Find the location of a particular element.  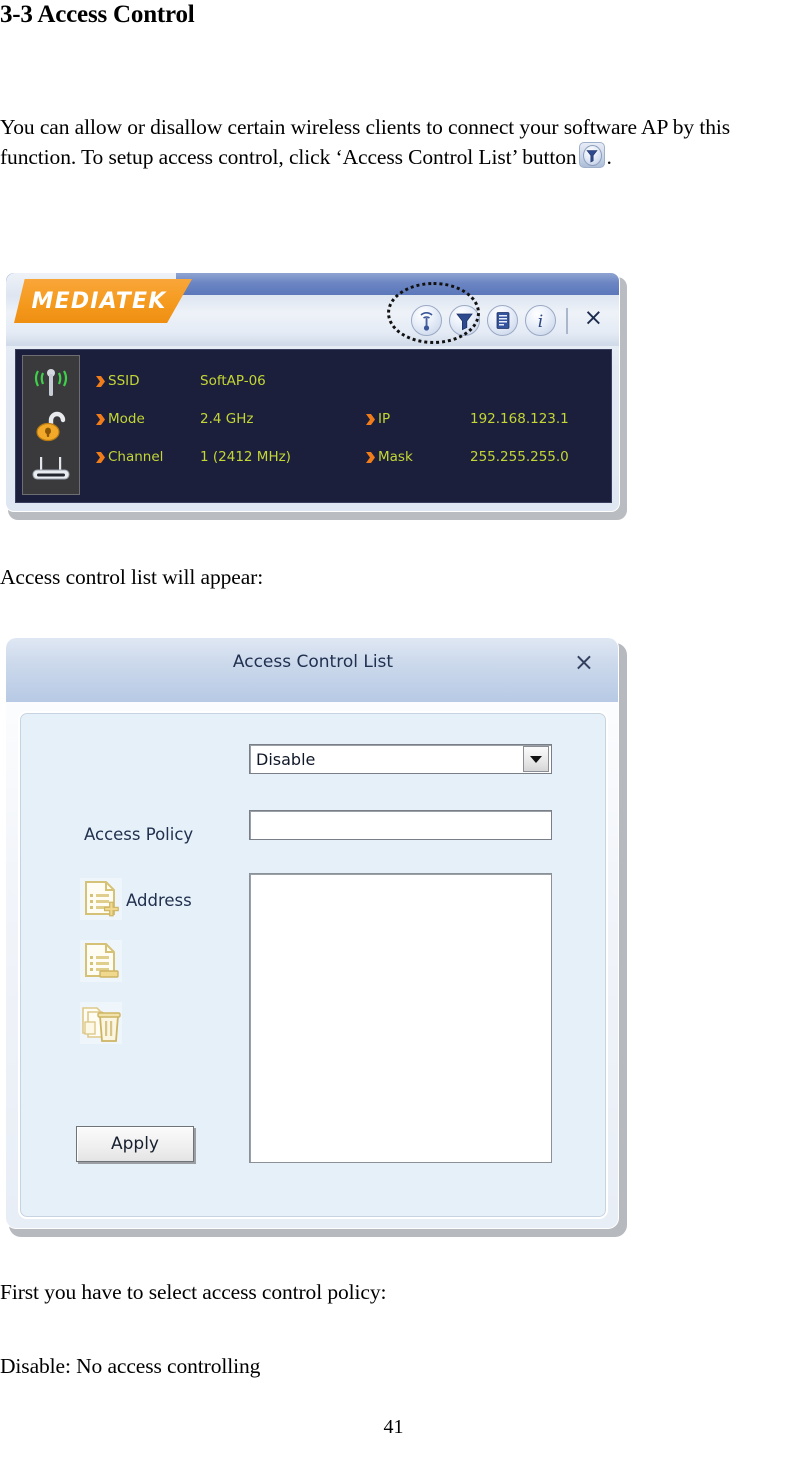

info-glyph: i is located at coordinates (540, 322).